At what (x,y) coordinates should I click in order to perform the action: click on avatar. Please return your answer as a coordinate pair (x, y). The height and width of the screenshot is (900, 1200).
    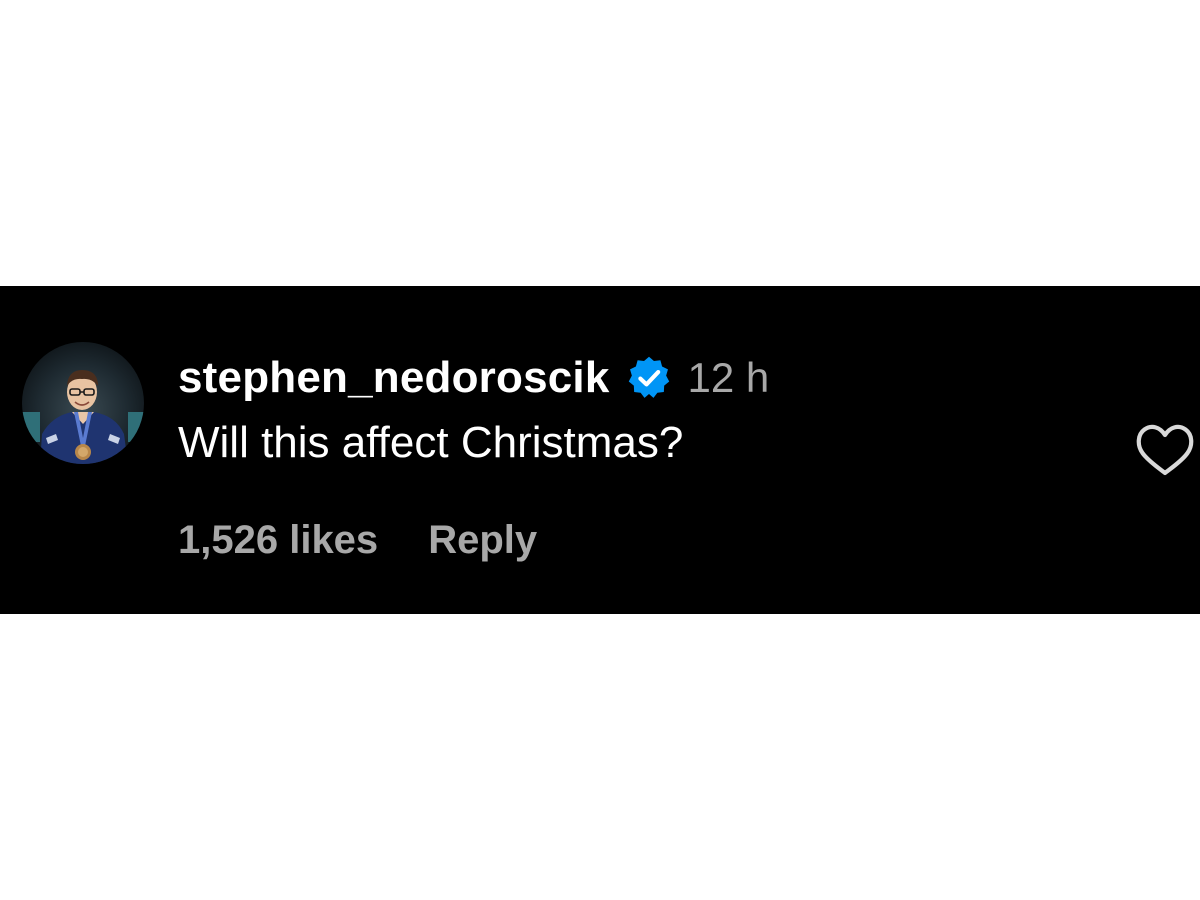
    Looking at the image, I should click on (83, 403).